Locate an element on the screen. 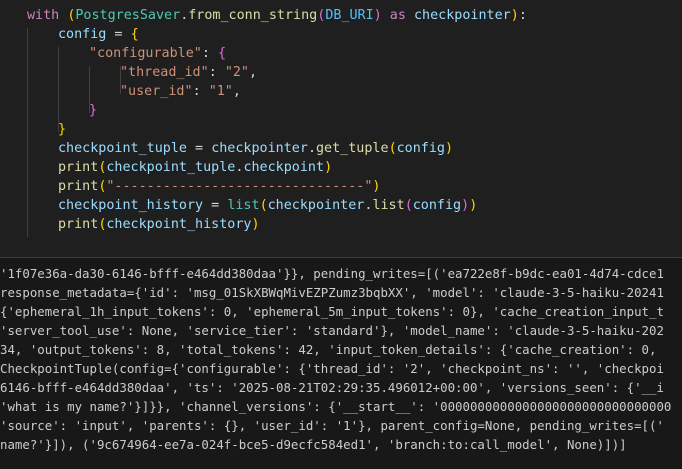 This screenshot has height=469, width=682. code-line: print("-------------------------------") is located at coordinates (219, 186).